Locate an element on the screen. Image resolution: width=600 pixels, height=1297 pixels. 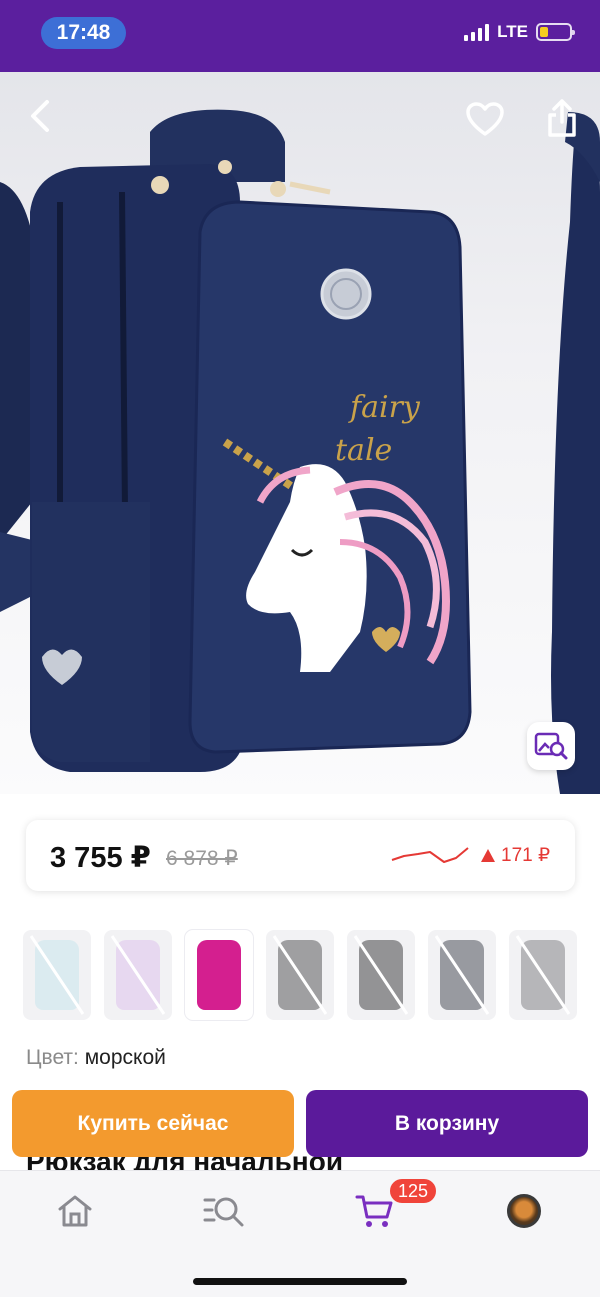
nav-catalog is located at coordinates (224, 1211).